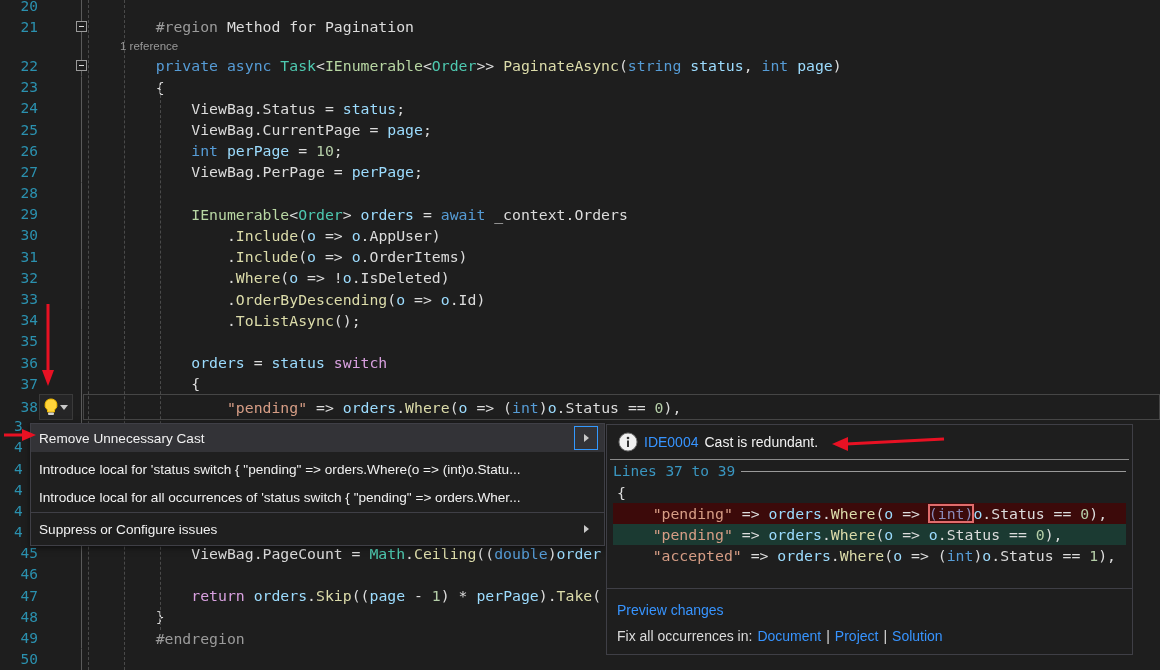  Describe the element at coordinates (317, 529) in the screenshot. I see `menu-item: Suppress or Configure issues` at that location.